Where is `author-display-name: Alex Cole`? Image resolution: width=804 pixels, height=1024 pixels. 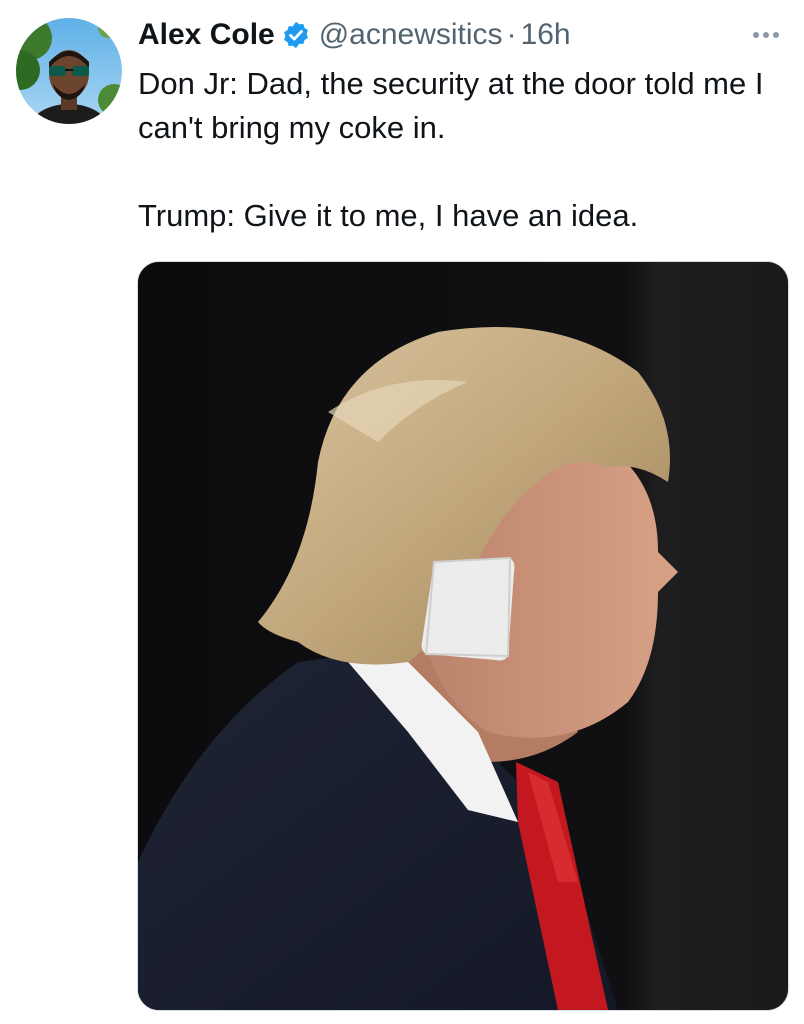 author-display-name: Alex Cole is located at coordinates (206, 35).